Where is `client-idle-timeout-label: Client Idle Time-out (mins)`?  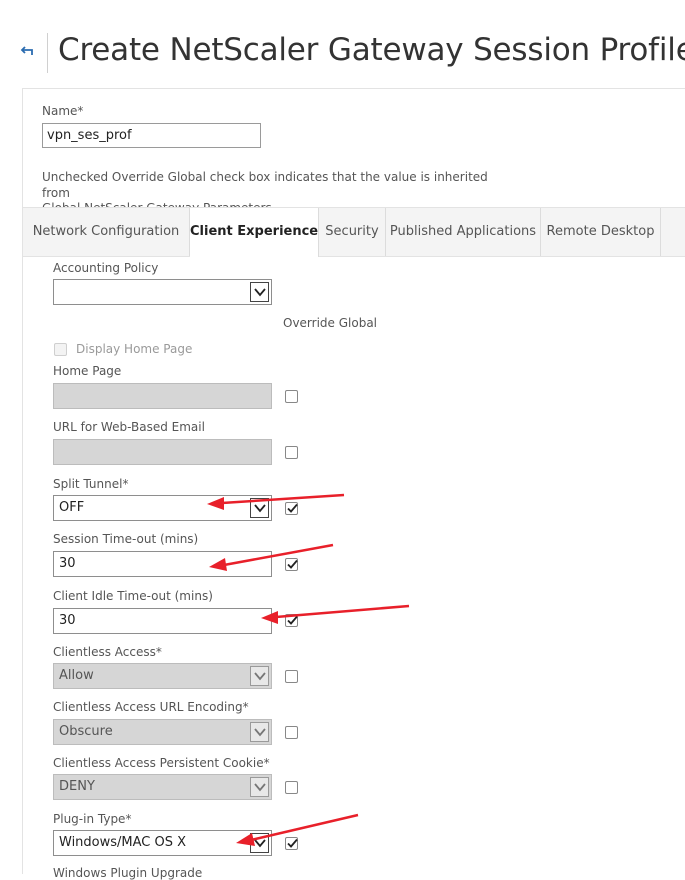 client-idle-timeout-label: Client Idle Time-out (mins) is located at coordinates (133, 596).